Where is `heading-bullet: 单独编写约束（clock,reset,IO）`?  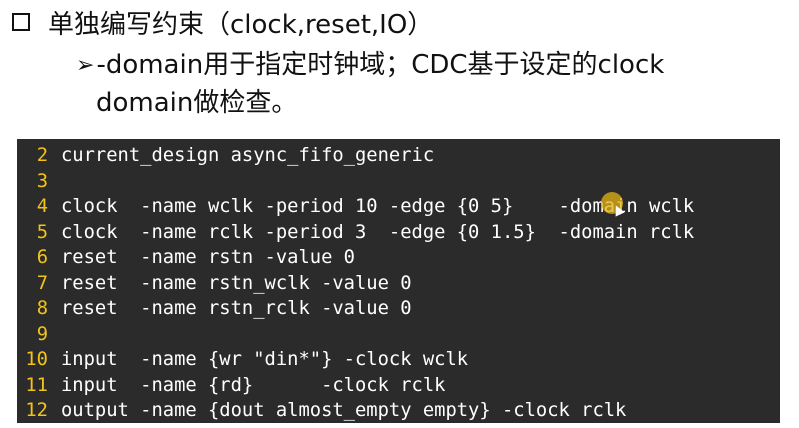
heading-bullet: 单独编写约束（clock,reset,IO） is located at coordinates (222, 22).